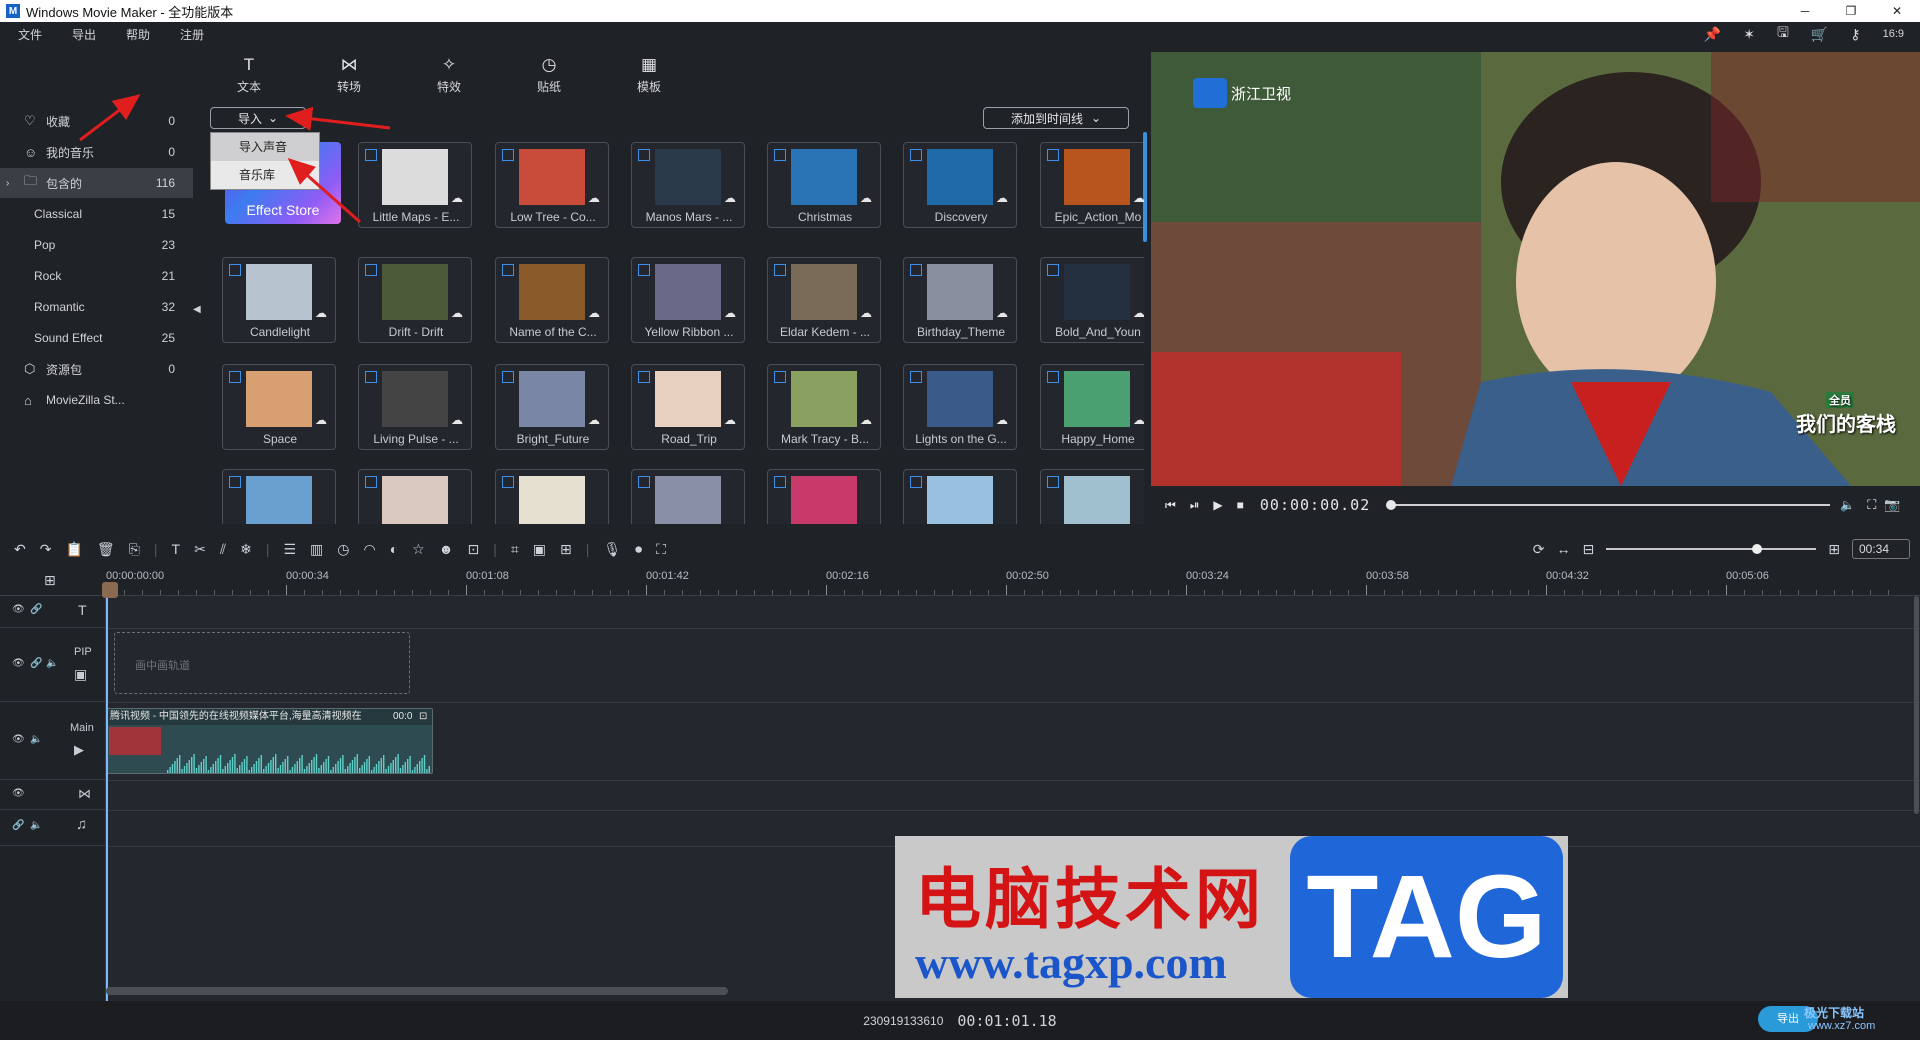 Image resolution: width=1920 pixels, height=1040 pixels. What do you see at coordinates (110, 118) in the screenshot?
I see `arrow-to-music-tab` at bounding box center [110, 118].